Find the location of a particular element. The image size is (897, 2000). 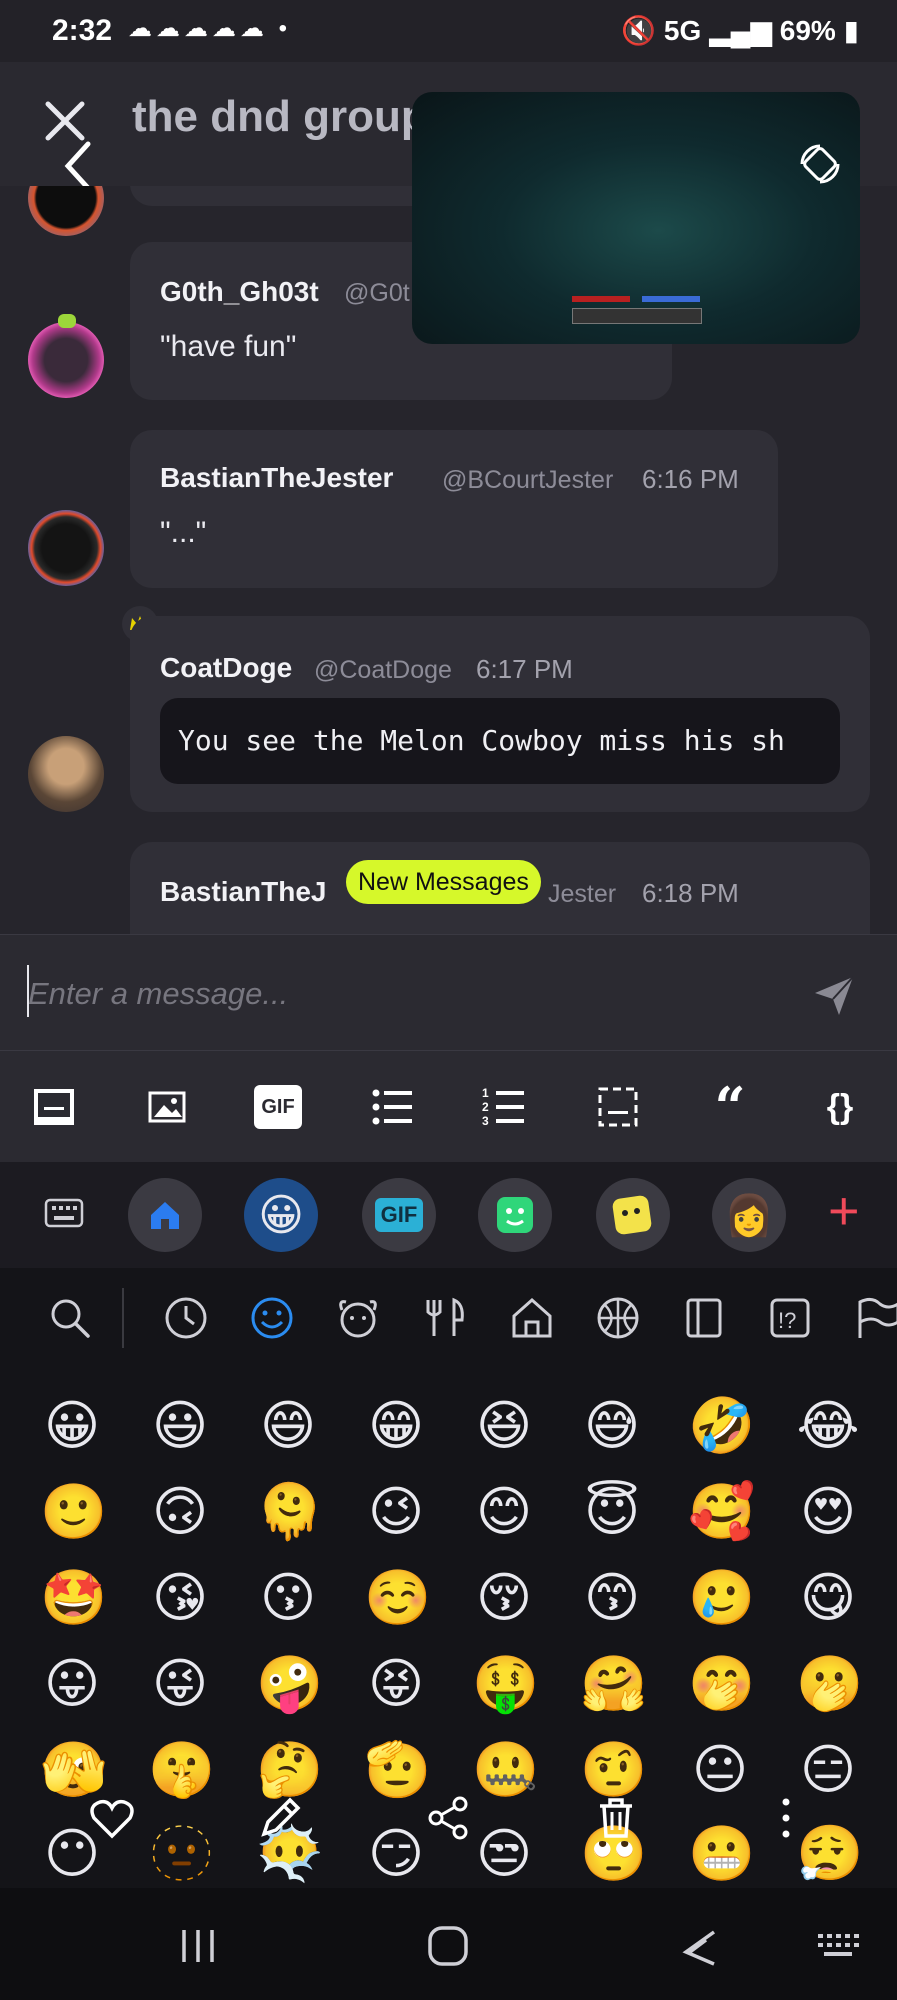

code-label: {} is located at coordinates (840, 1106).